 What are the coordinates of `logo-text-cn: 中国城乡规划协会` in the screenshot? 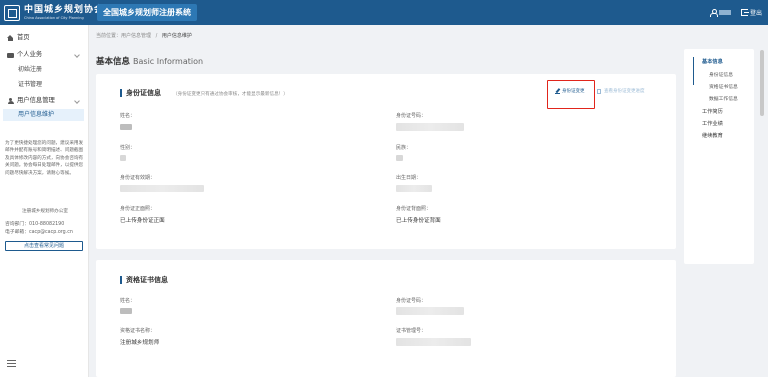 It's located at (64, 9).